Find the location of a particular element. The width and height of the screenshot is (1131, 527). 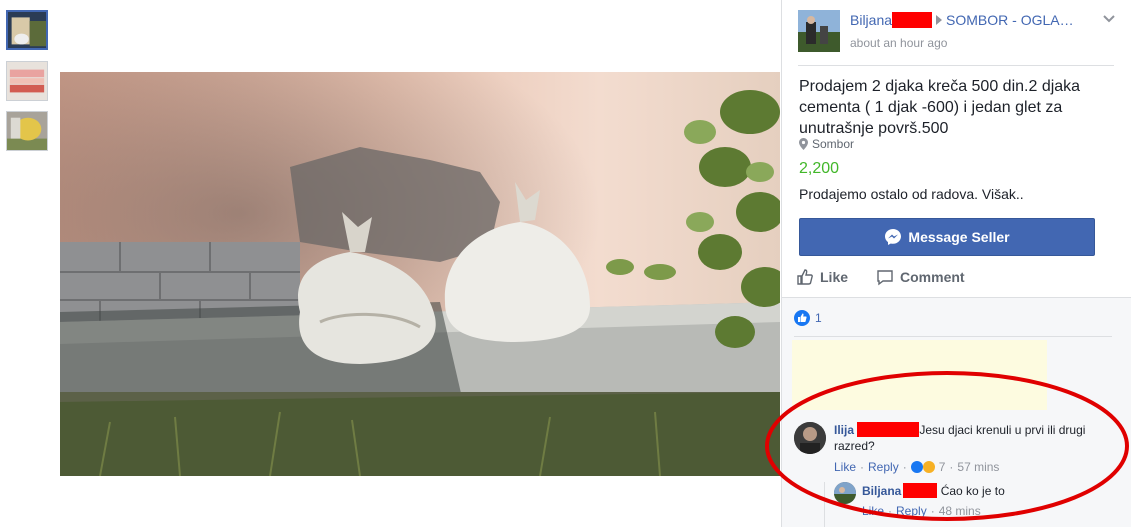

comment-bubble-icon is located at coordinates (885, 278).